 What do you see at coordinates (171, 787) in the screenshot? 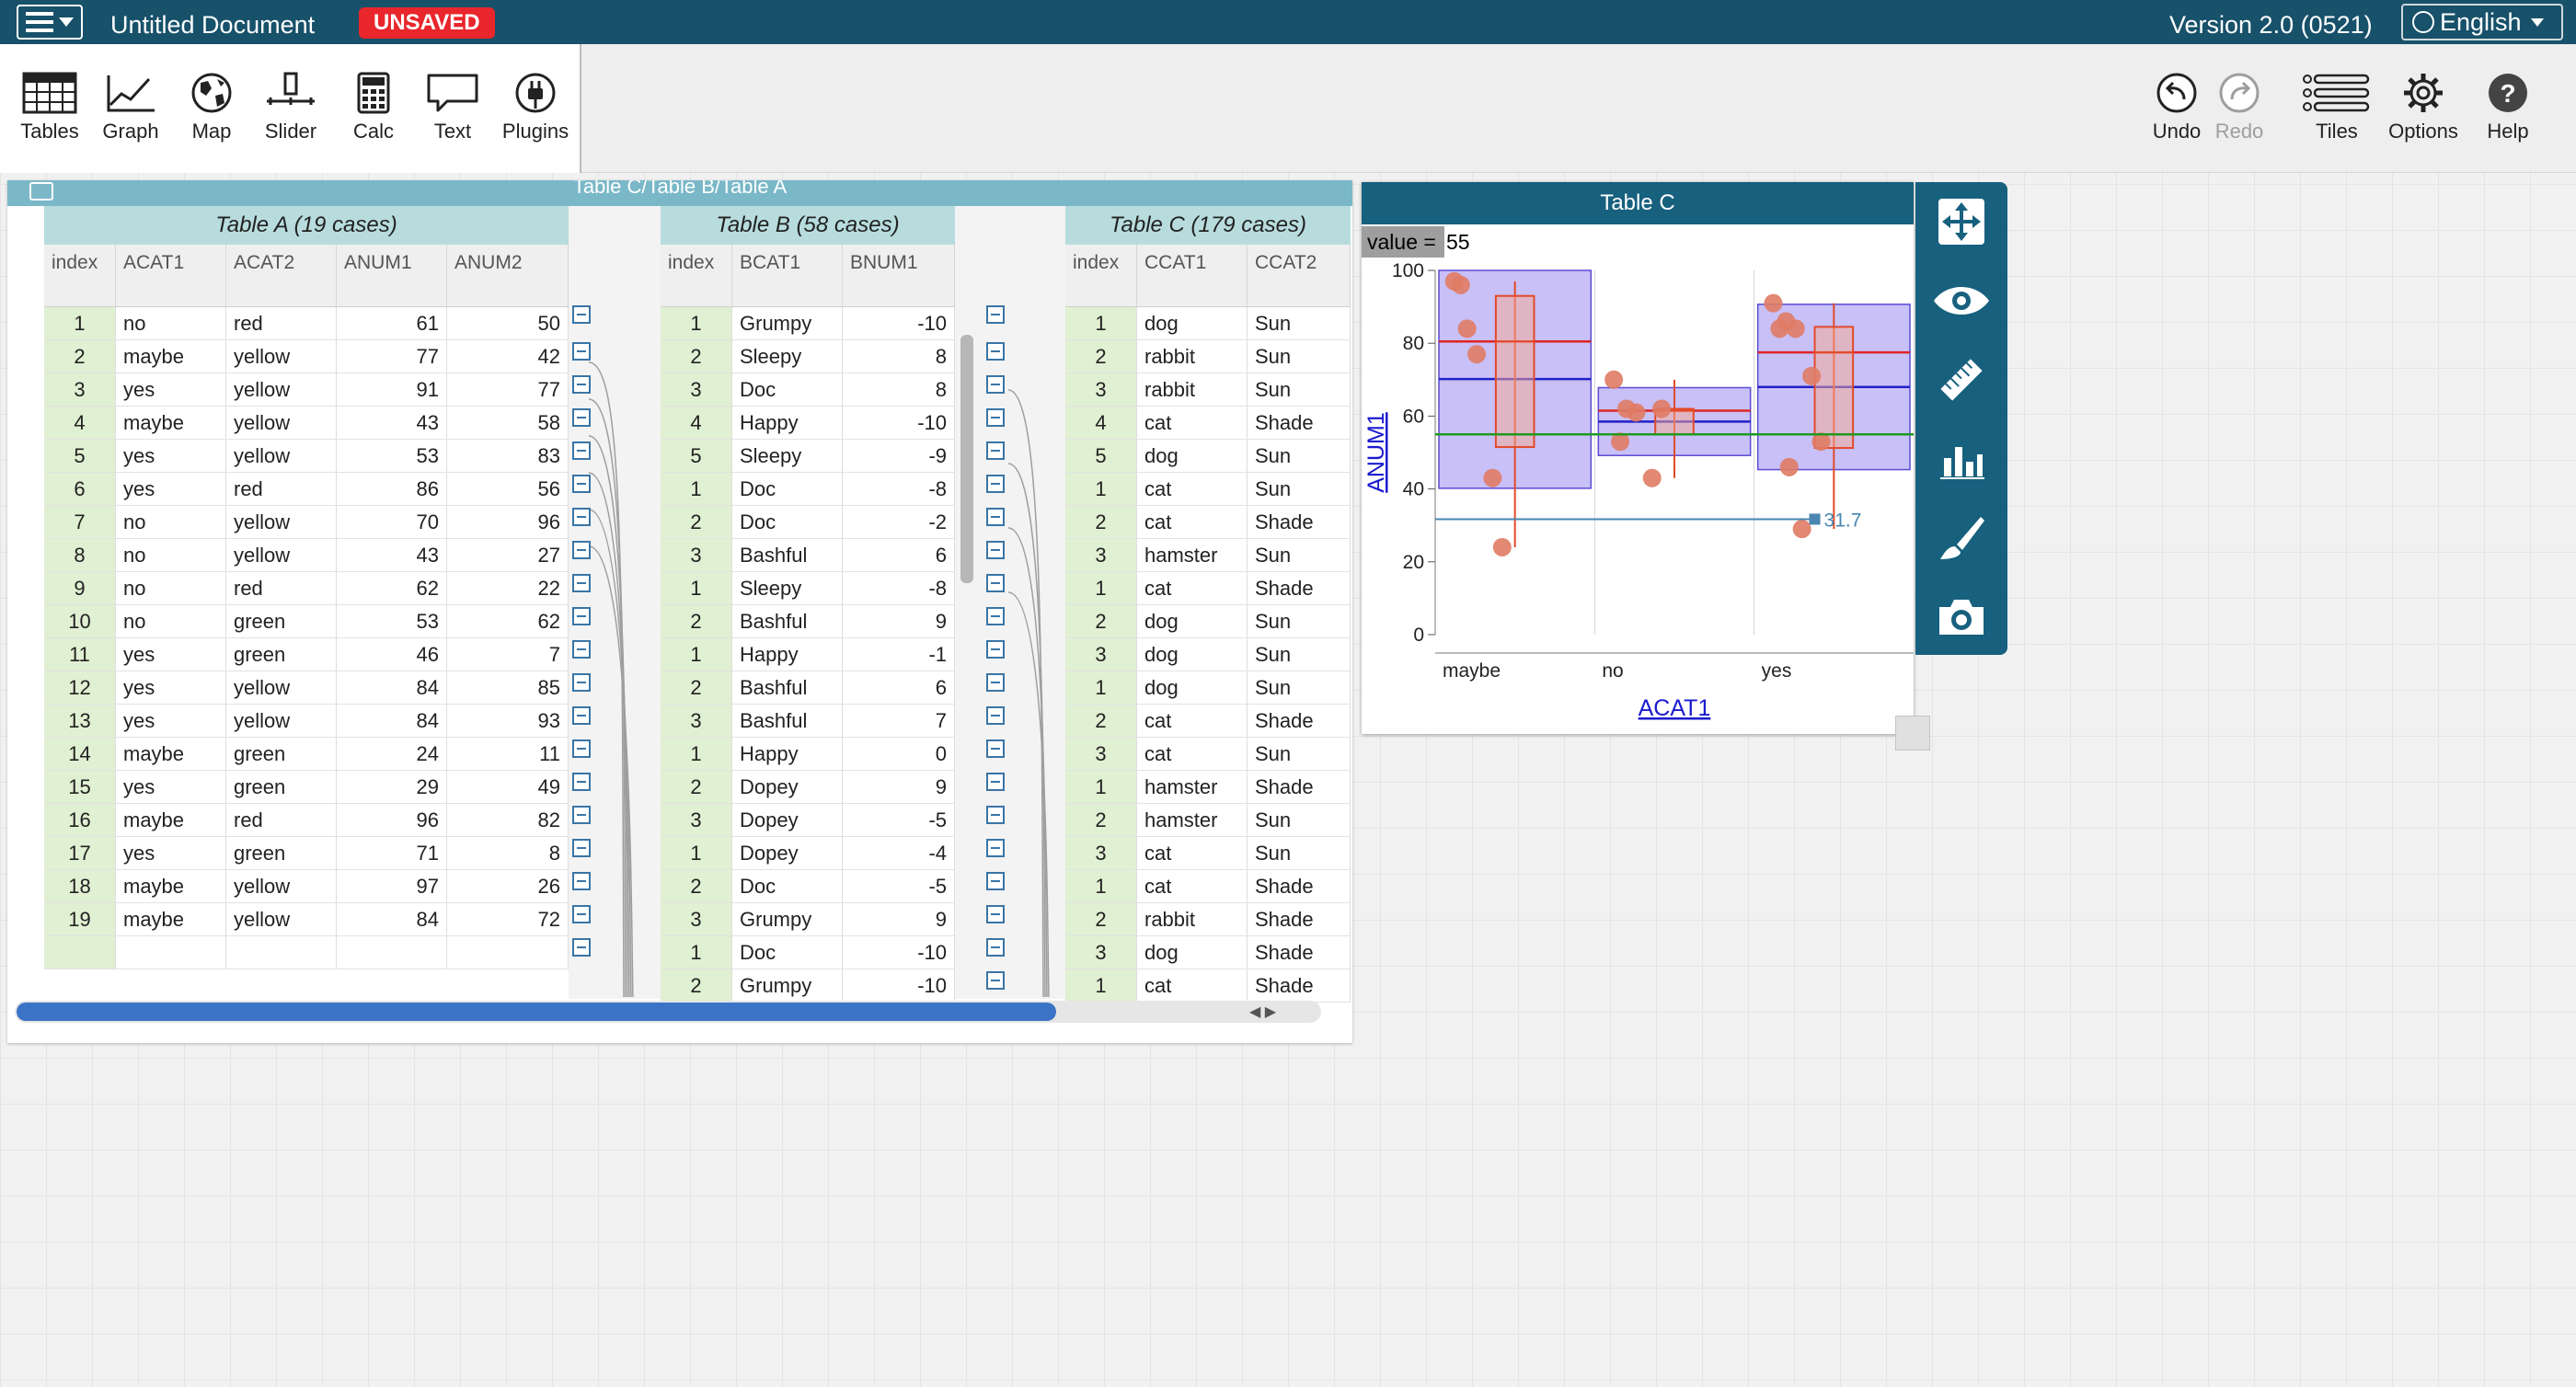
I see `table-cell: yes` at bounding box center [171, 787].